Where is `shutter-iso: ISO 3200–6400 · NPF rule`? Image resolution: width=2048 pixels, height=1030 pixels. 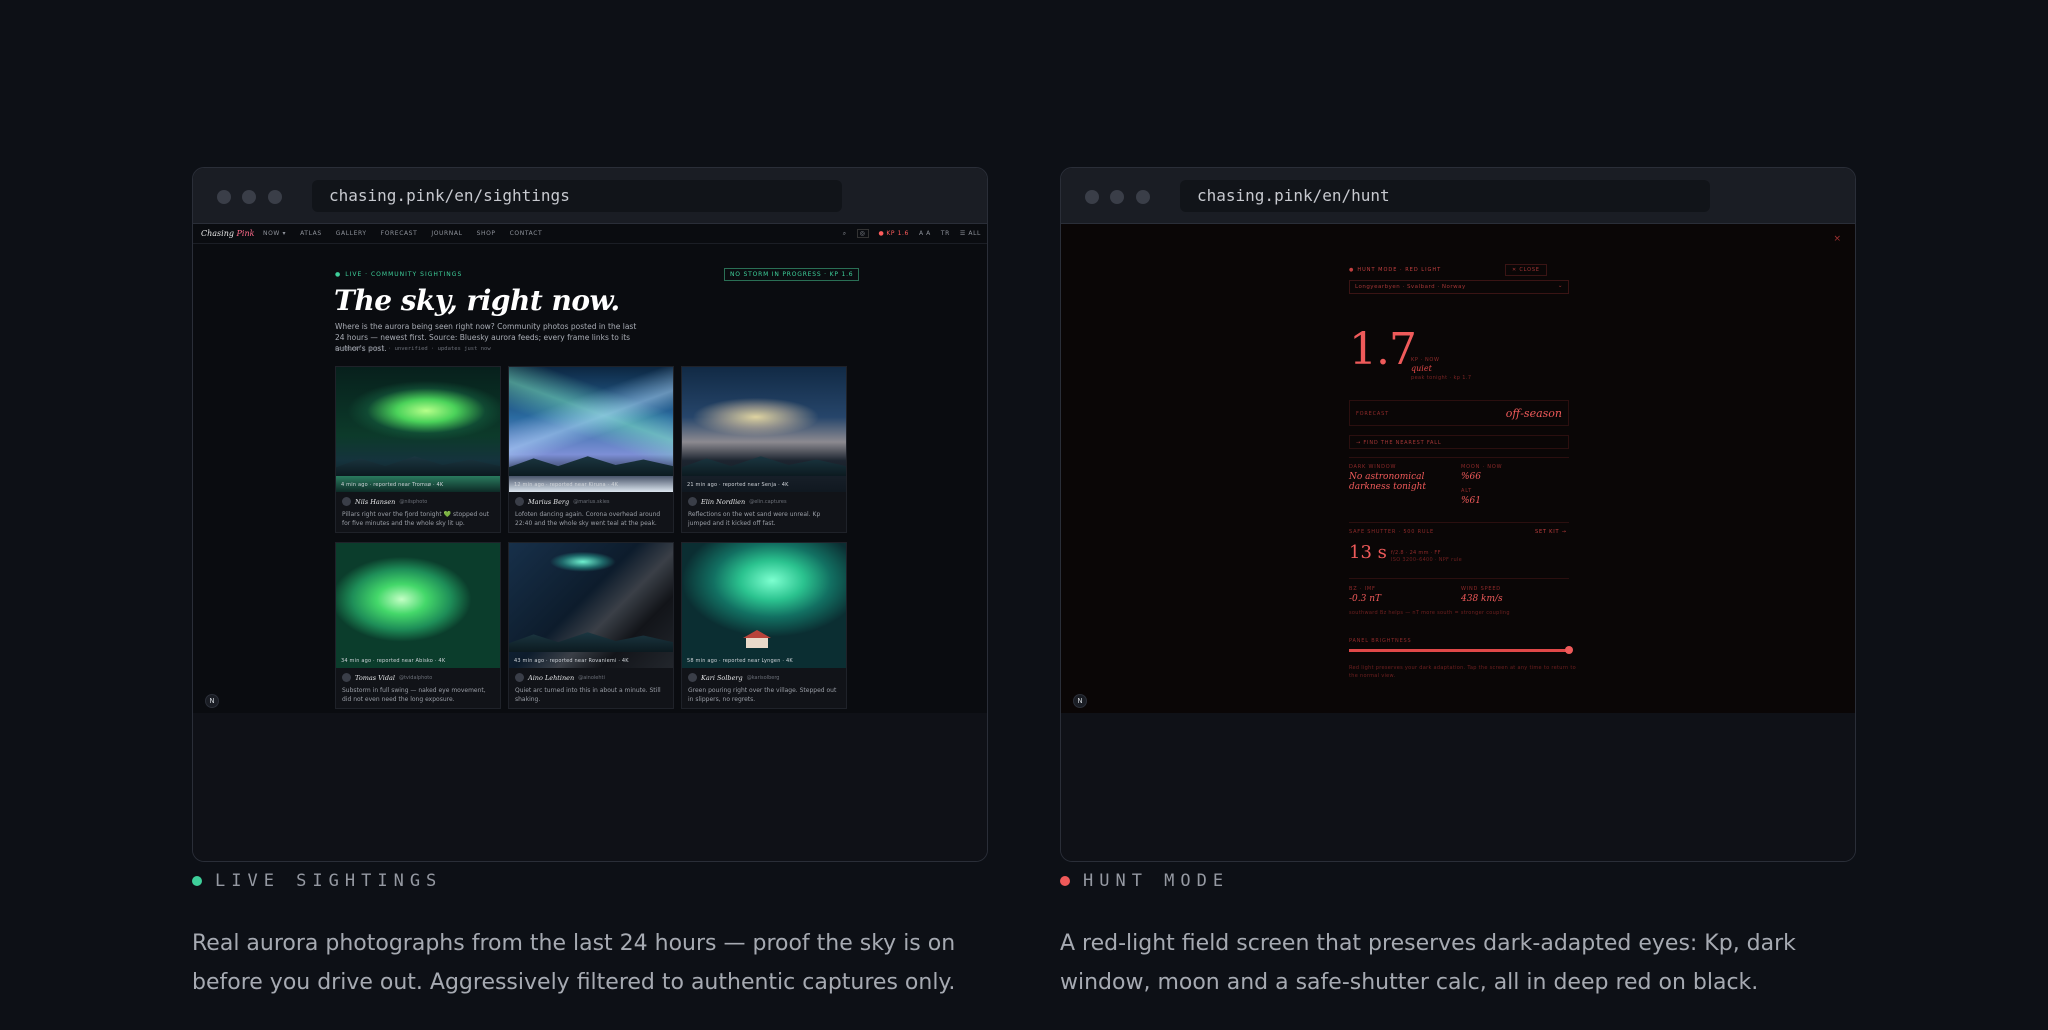 shutter-iso: ISO 3200–6400 · NPF rule is located at coordinates (1427, 560).